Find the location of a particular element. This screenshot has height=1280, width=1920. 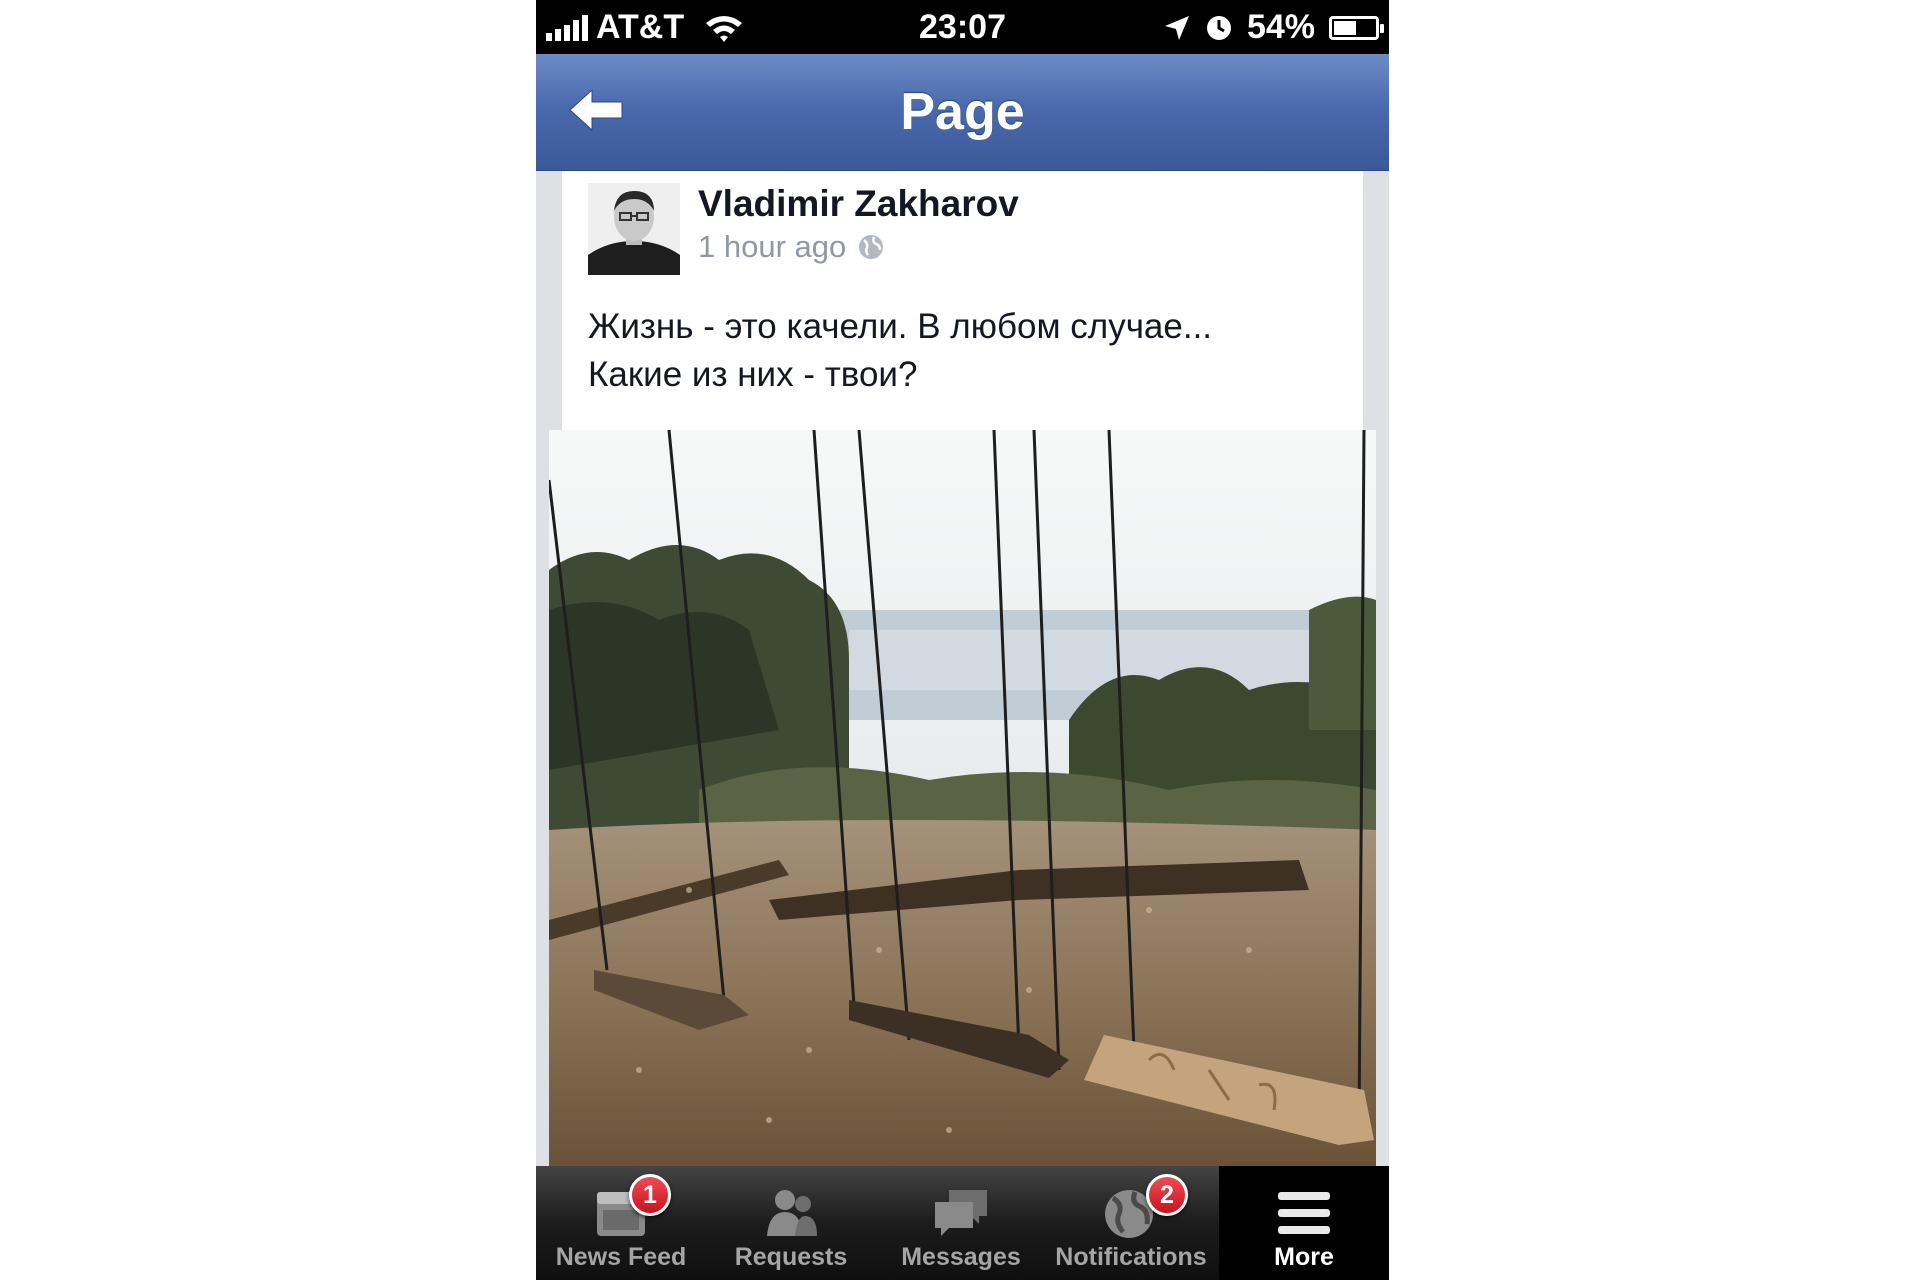

location-arrow-icon is located at coordinates (1176, 27).